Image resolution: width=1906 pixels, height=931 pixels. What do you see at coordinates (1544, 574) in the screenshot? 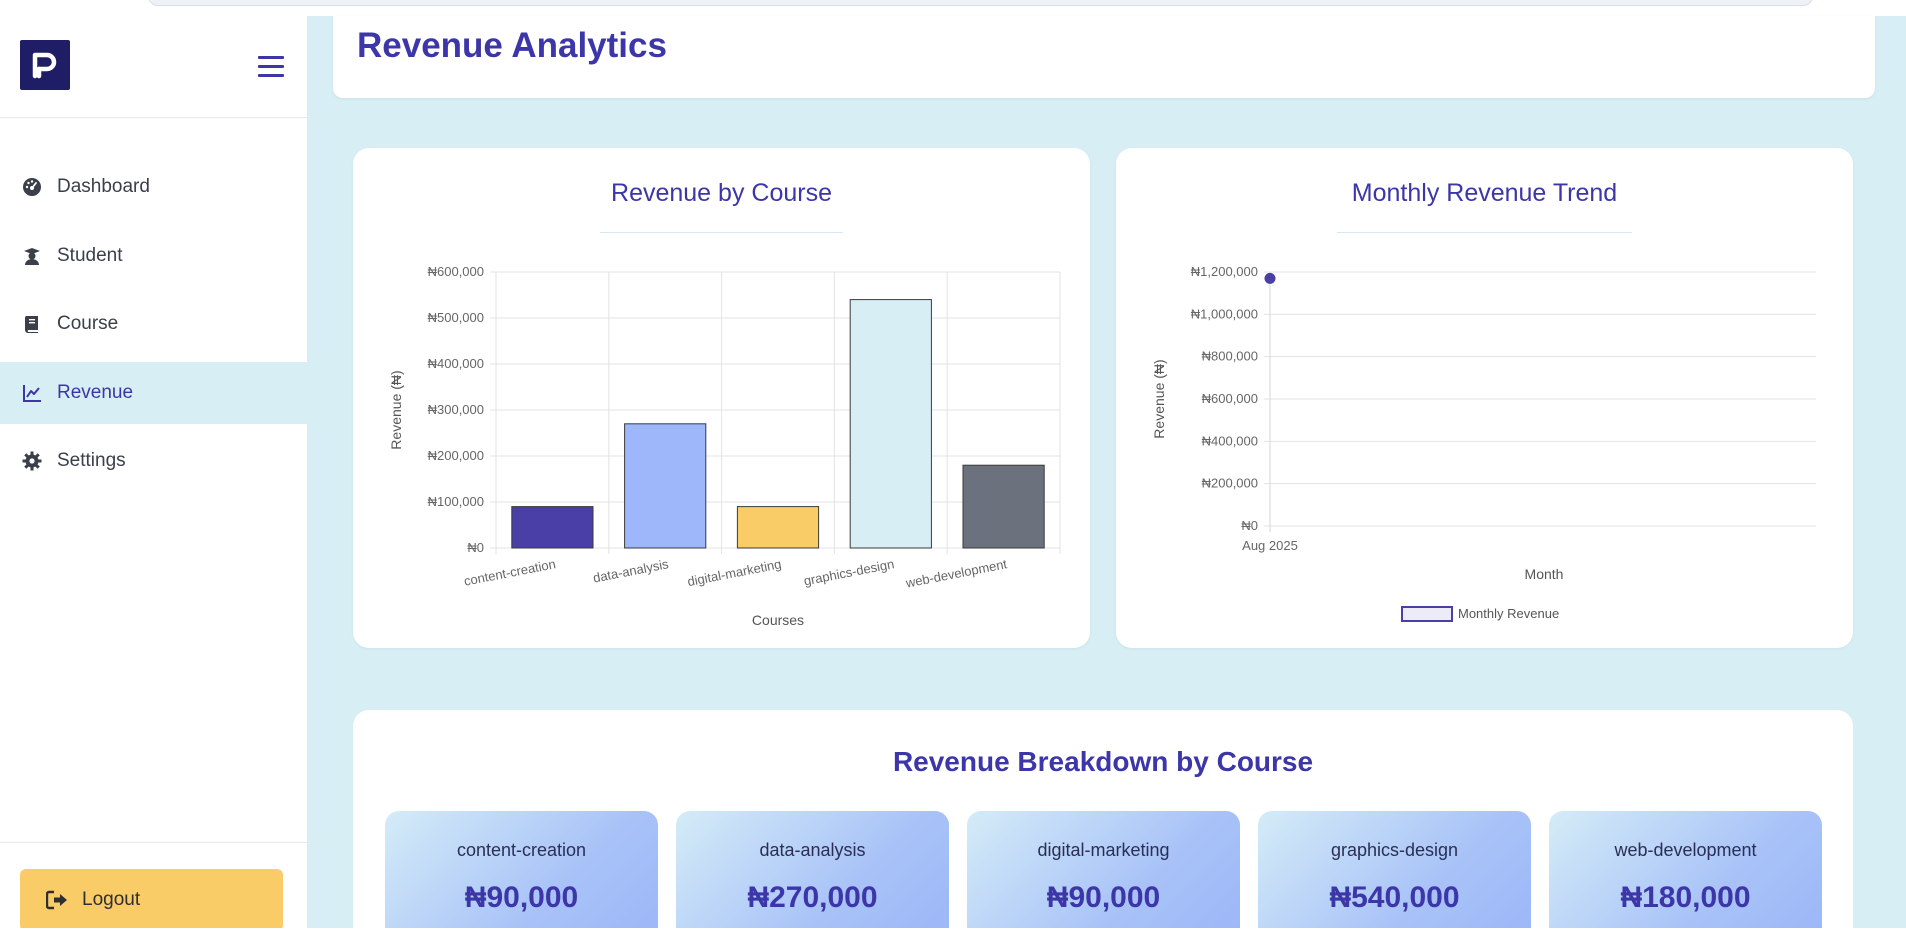
I see `x-axis-title: Month` at bounding box center [1544, 574].